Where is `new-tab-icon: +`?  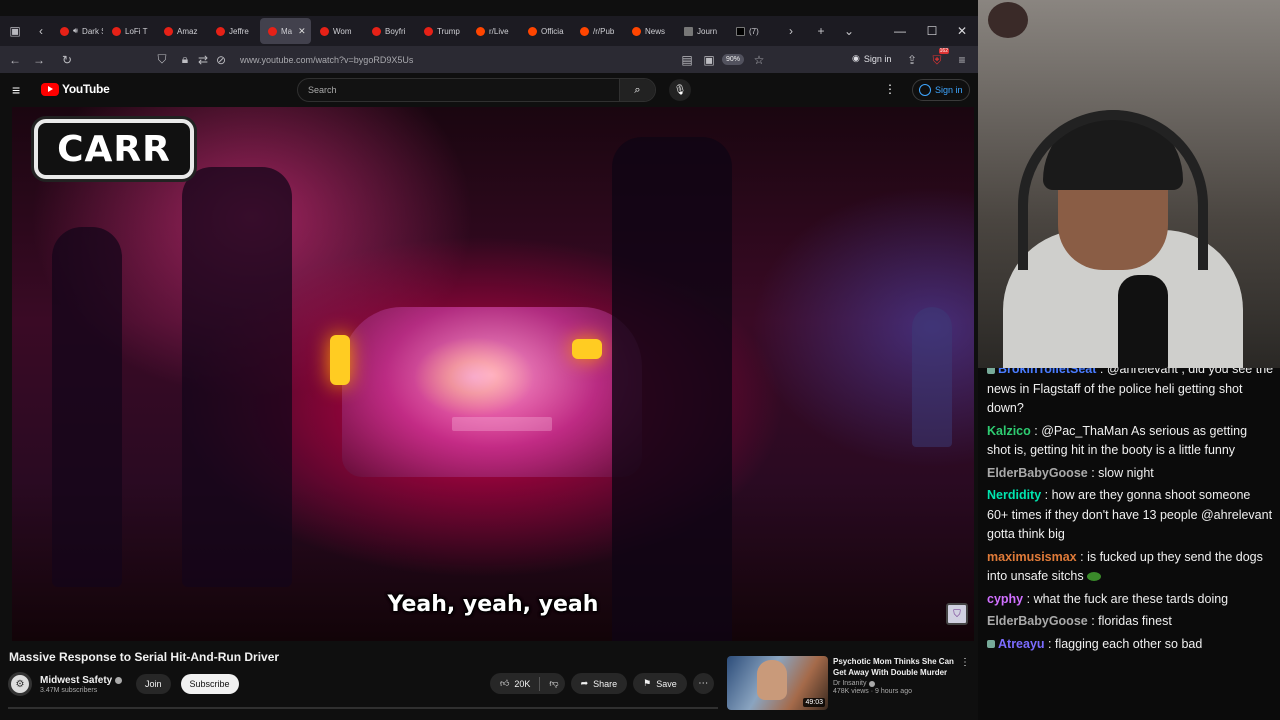 new-tab-icon: + is located at coordinates (821, 31).